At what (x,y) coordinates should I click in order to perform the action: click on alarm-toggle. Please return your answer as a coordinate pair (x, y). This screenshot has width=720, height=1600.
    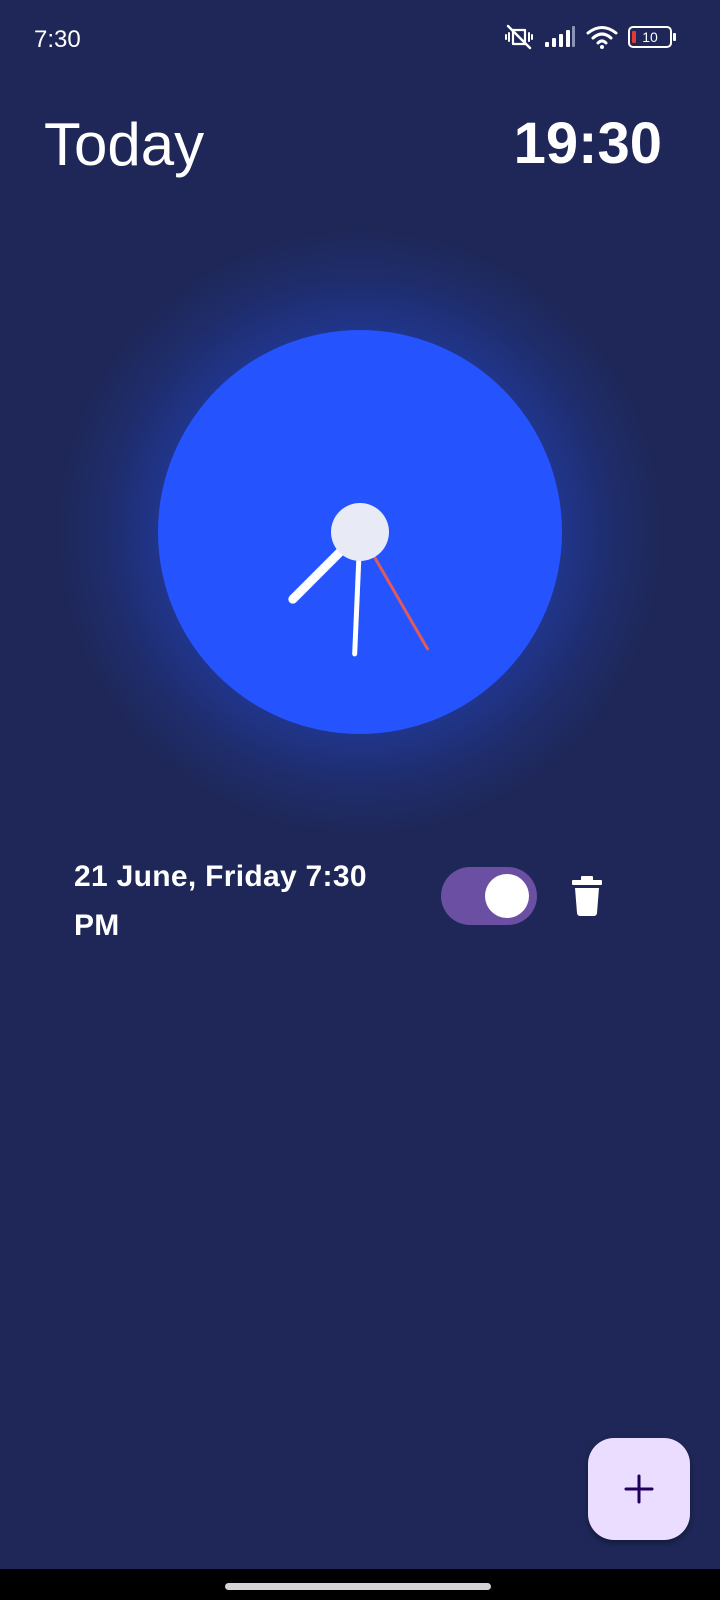
    Looking at the image, I should click on (489, 896).